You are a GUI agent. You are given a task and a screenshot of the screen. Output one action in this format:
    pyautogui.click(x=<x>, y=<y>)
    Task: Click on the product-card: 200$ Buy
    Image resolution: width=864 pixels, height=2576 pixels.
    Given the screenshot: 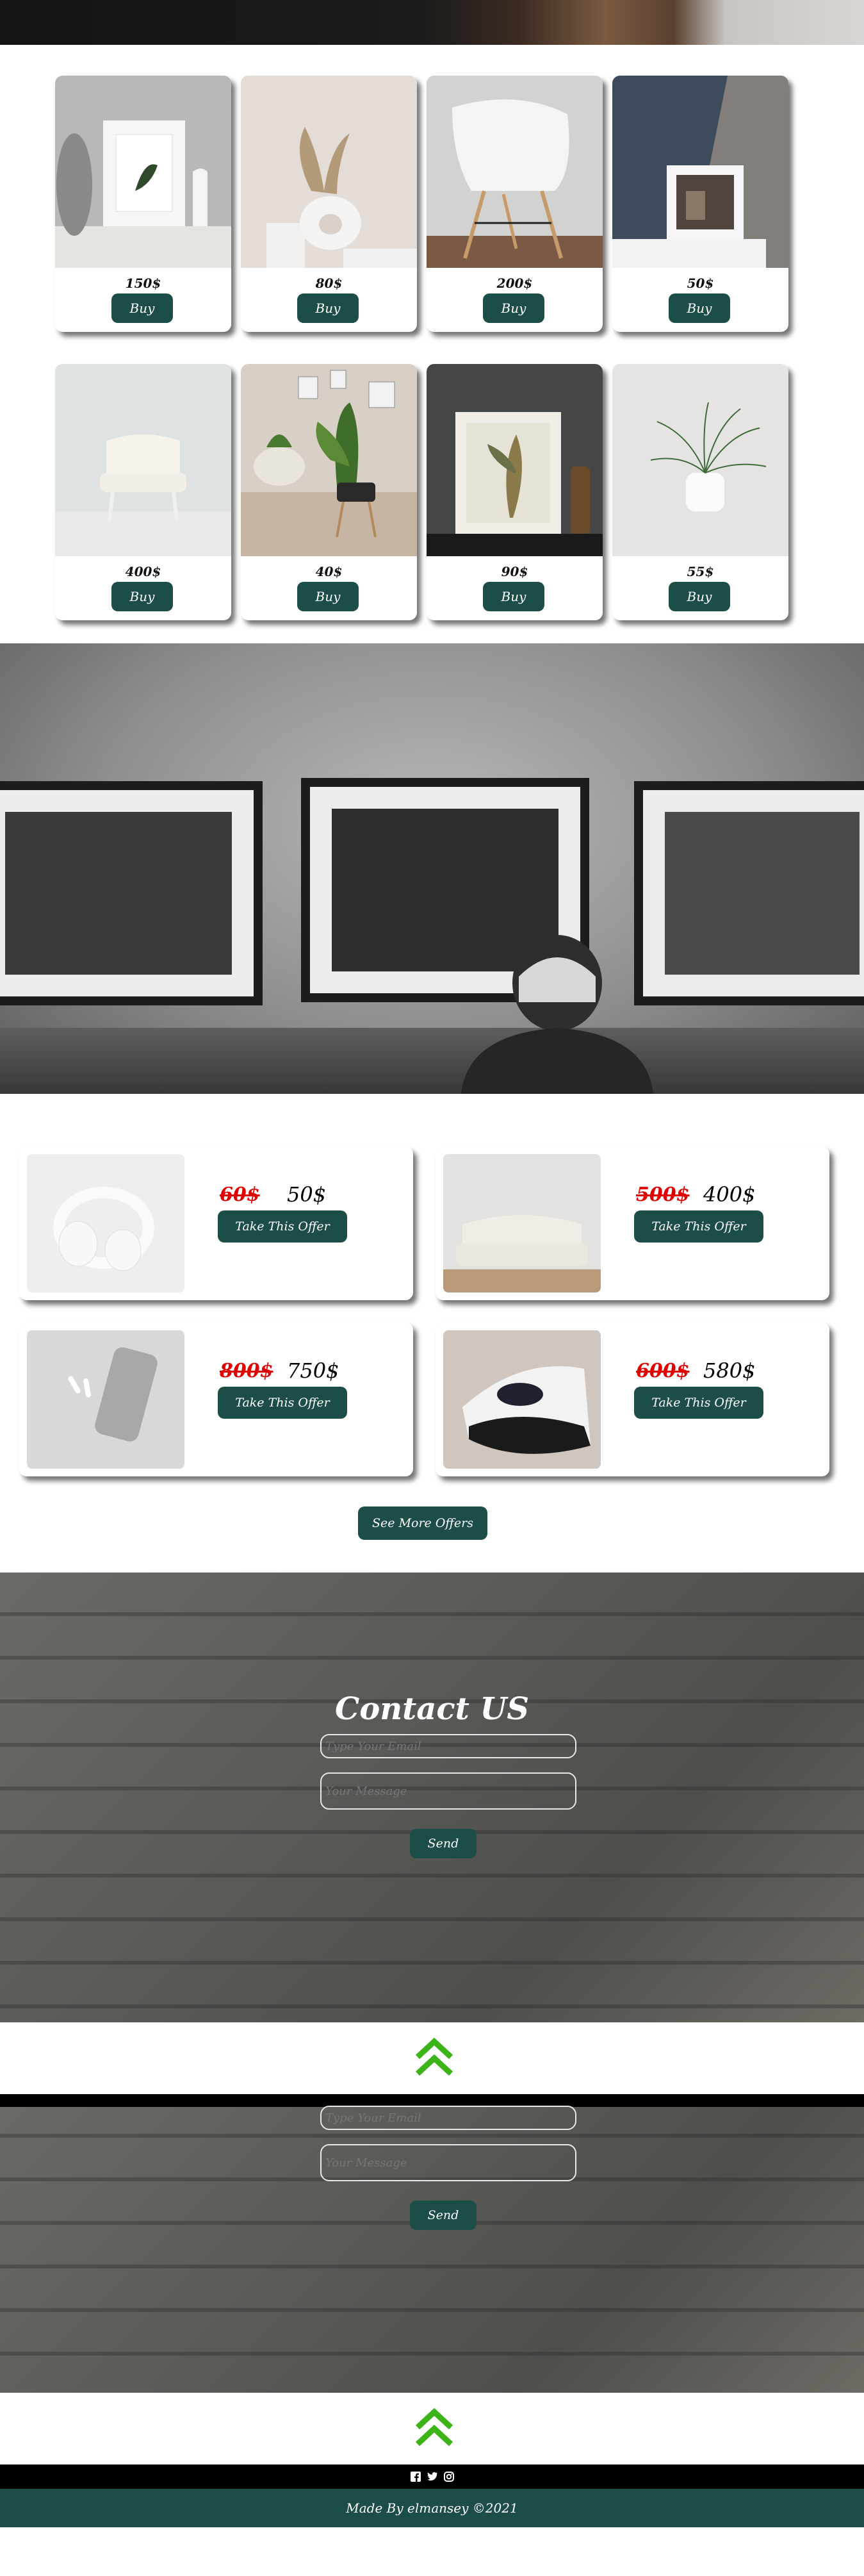 What is the action you would take?
    pyautogui.click(x=515, y=204)
    